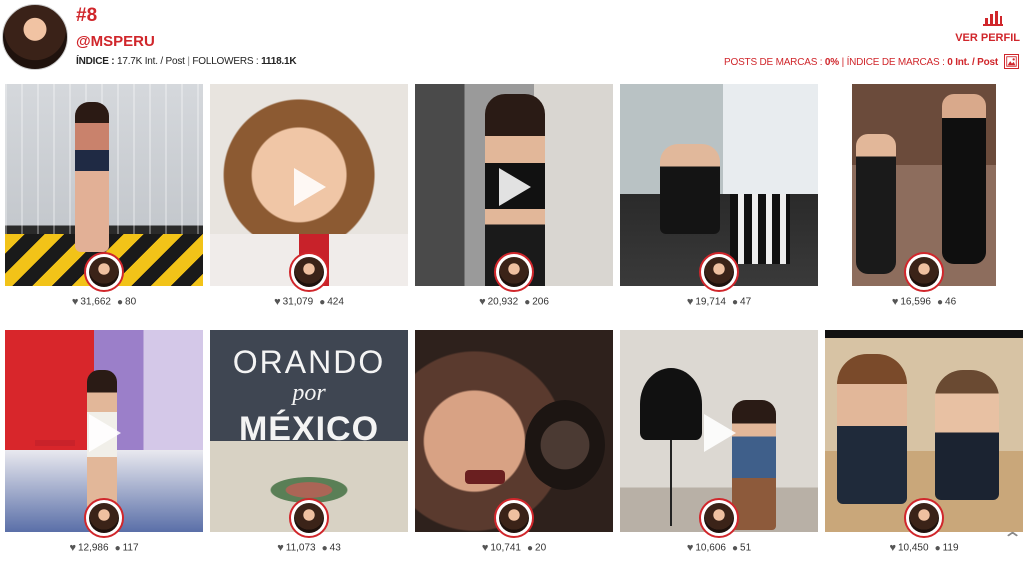  I want to click on post-text-line-3: MÉXICO, so click(309, 429).